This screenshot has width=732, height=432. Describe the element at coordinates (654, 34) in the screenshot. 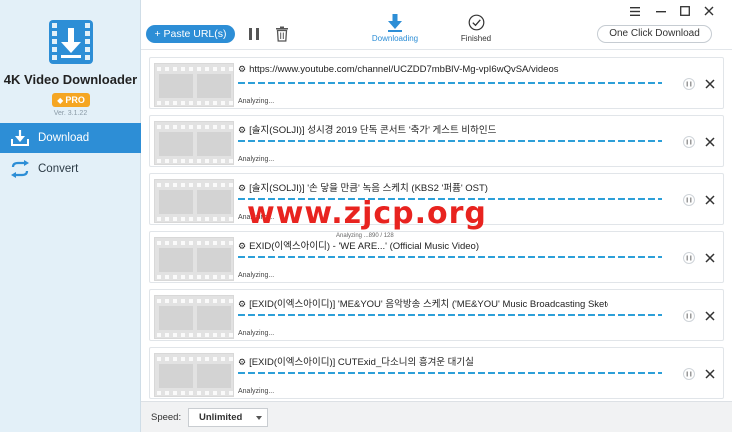

I see `one-click-download-button: One Click Download` at that location.